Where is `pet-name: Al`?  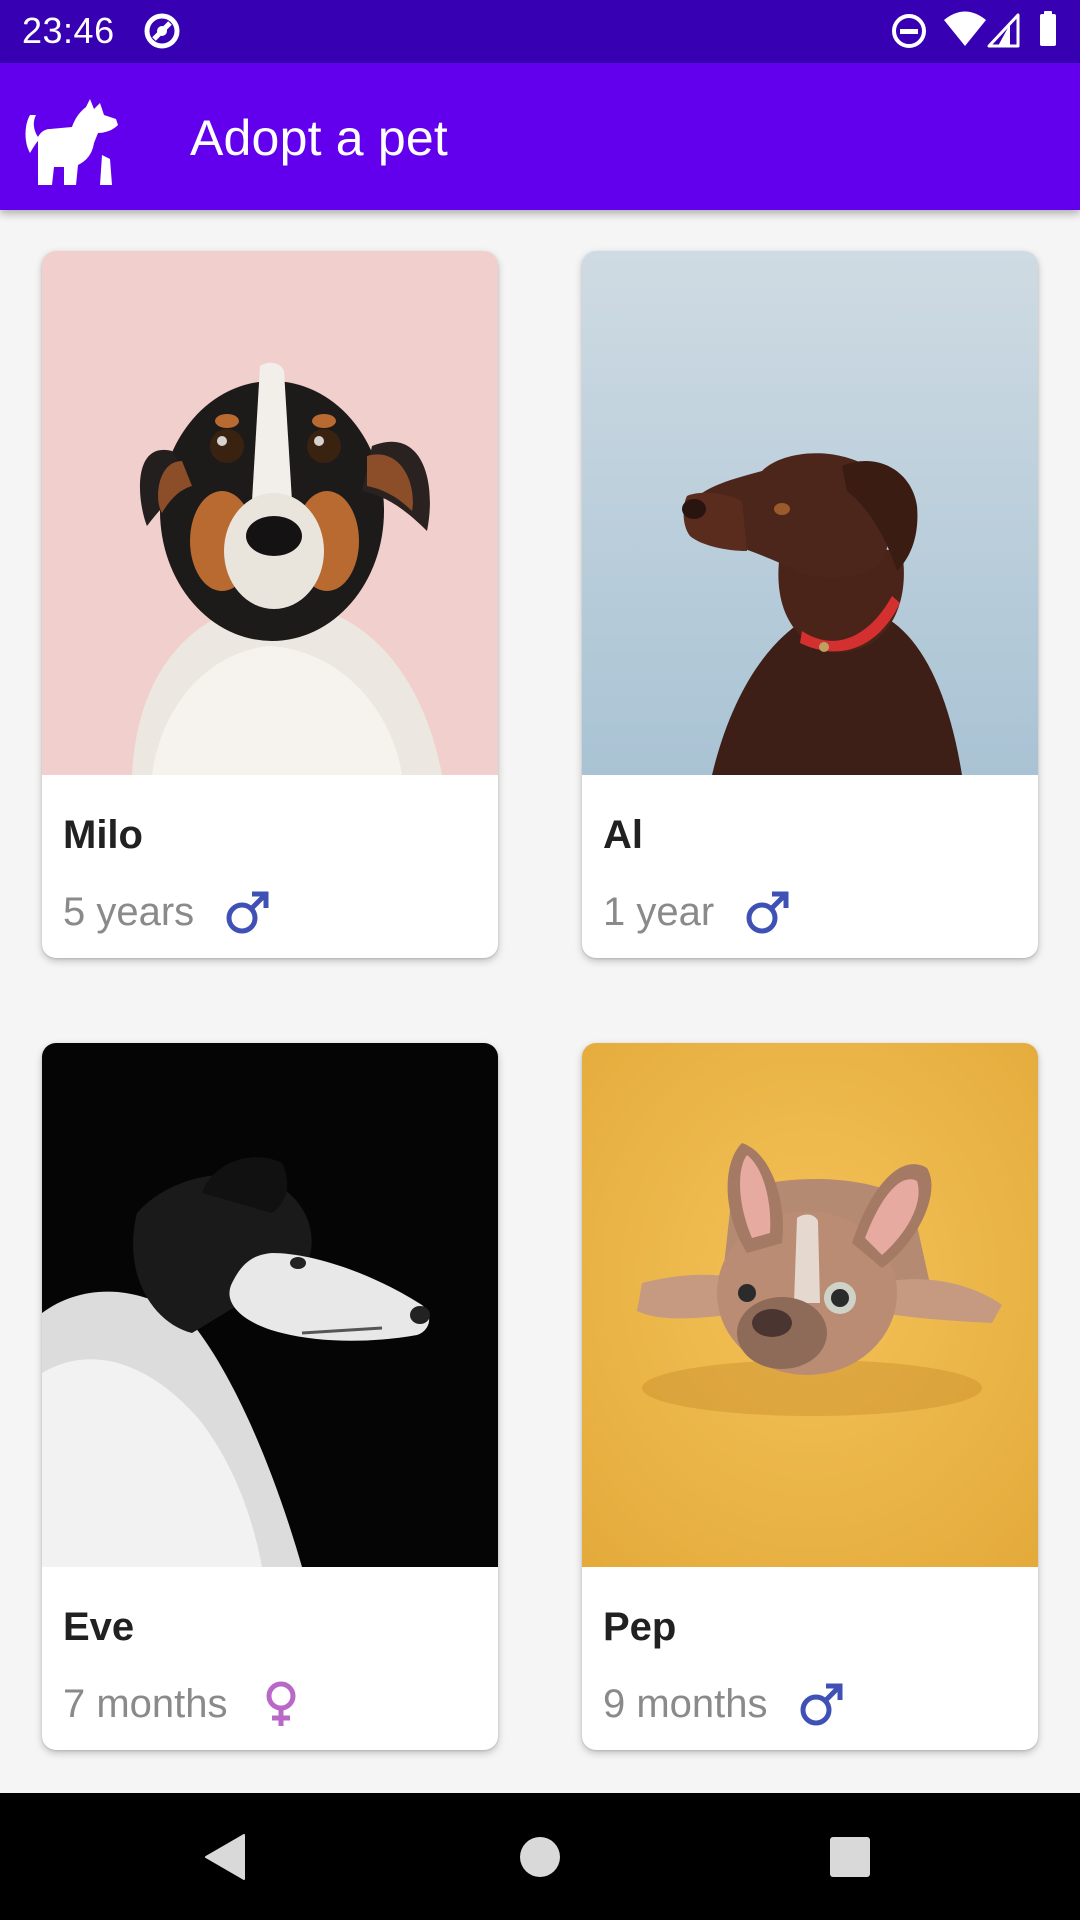
pet-name: Al is located at coordinates (623, 835).